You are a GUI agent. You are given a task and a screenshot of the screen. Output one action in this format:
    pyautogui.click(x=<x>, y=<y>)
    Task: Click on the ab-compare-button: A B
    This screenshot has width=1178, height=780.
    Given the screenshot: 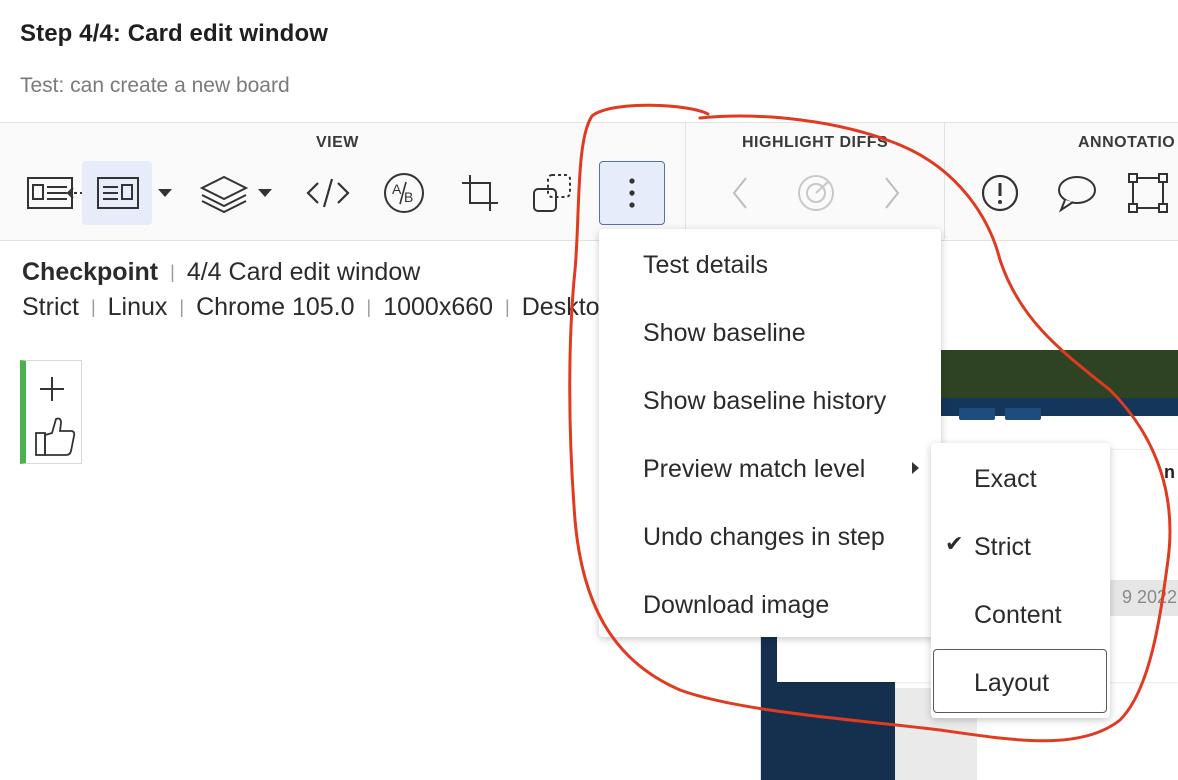 What is the action you would take?
    pyautogui.click(x=404, y=193)
    